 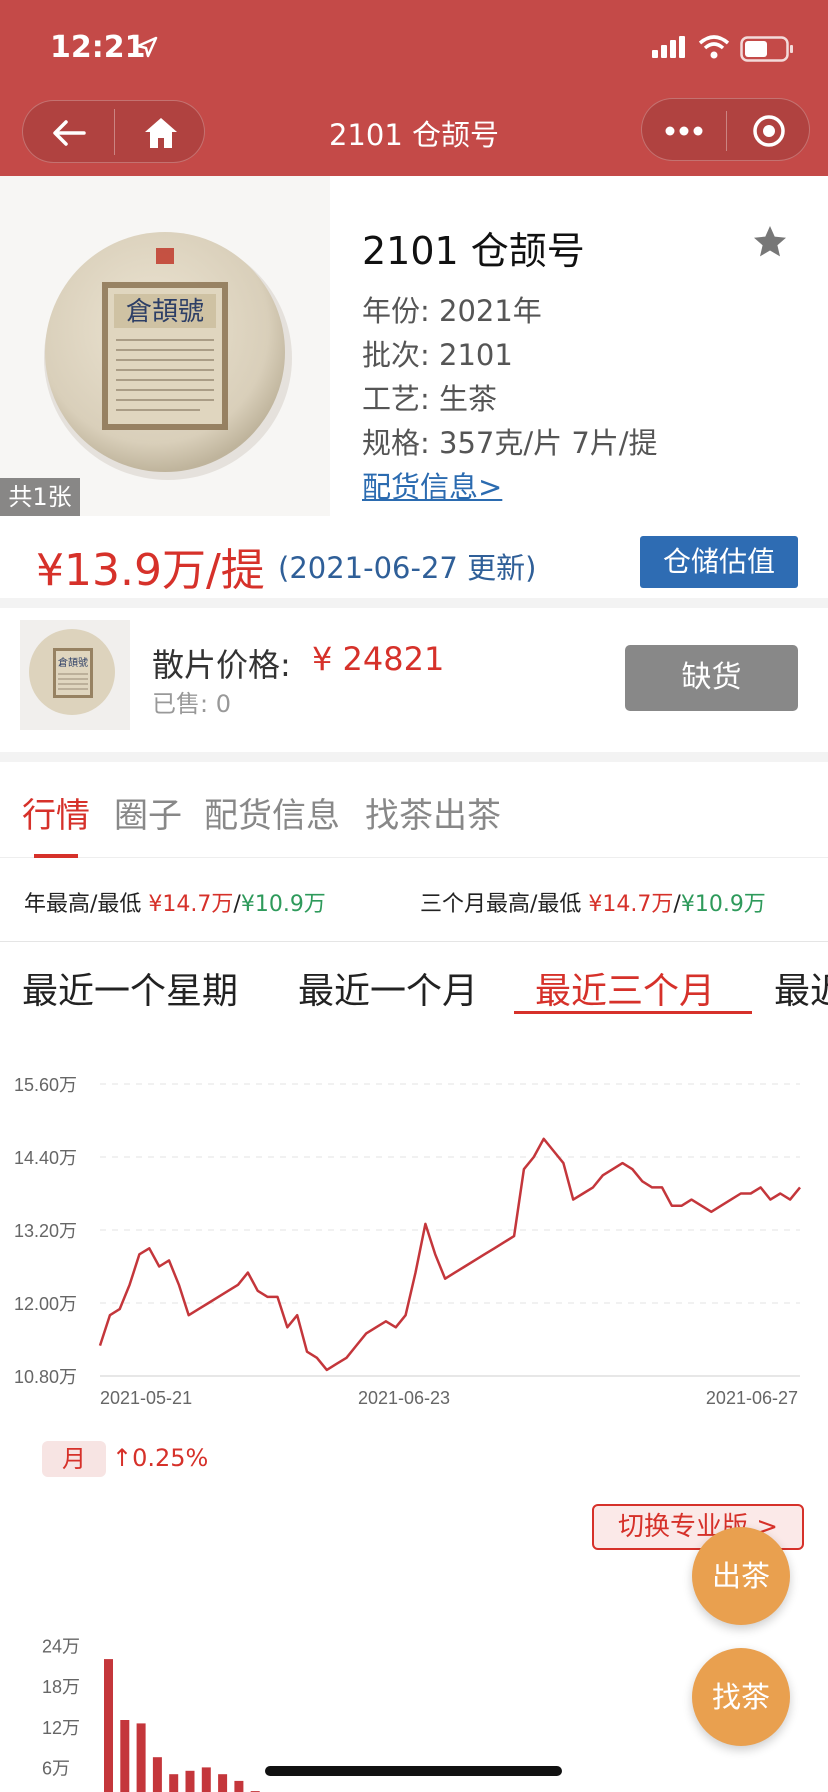 I want to click on tab-circle: 圈子, so click(x=148, y=812).